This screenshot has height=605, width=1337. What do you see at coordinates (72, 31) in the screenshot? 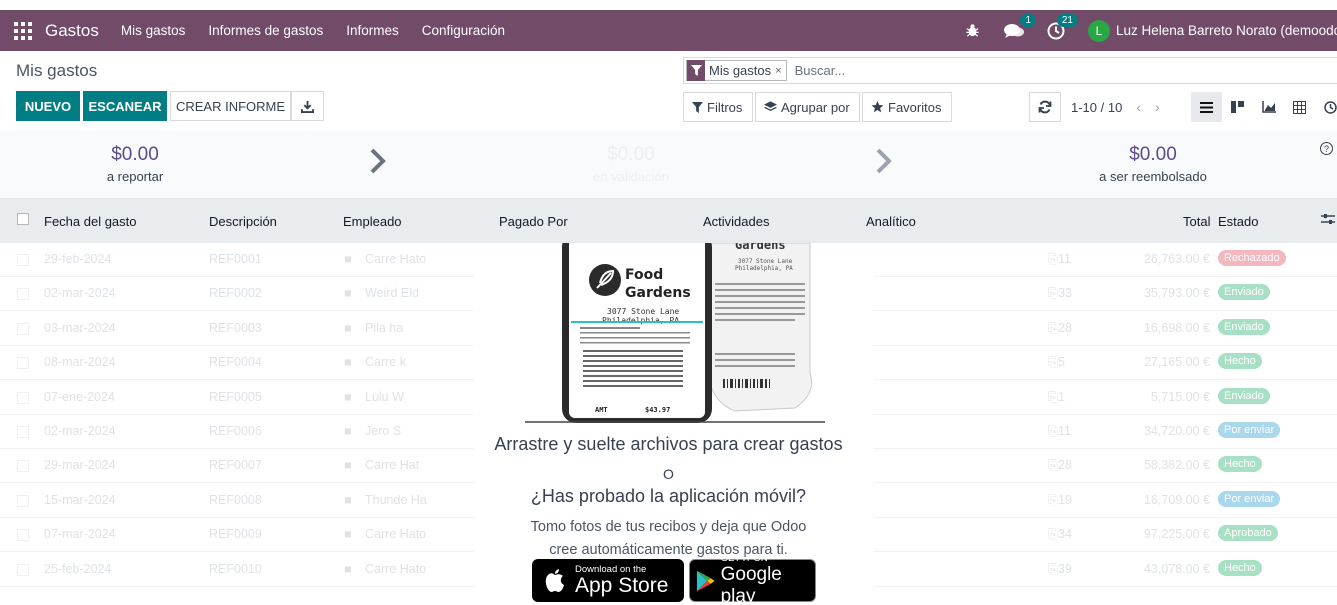
I see `app-name: Gastos` at bounding box center [72, 31].